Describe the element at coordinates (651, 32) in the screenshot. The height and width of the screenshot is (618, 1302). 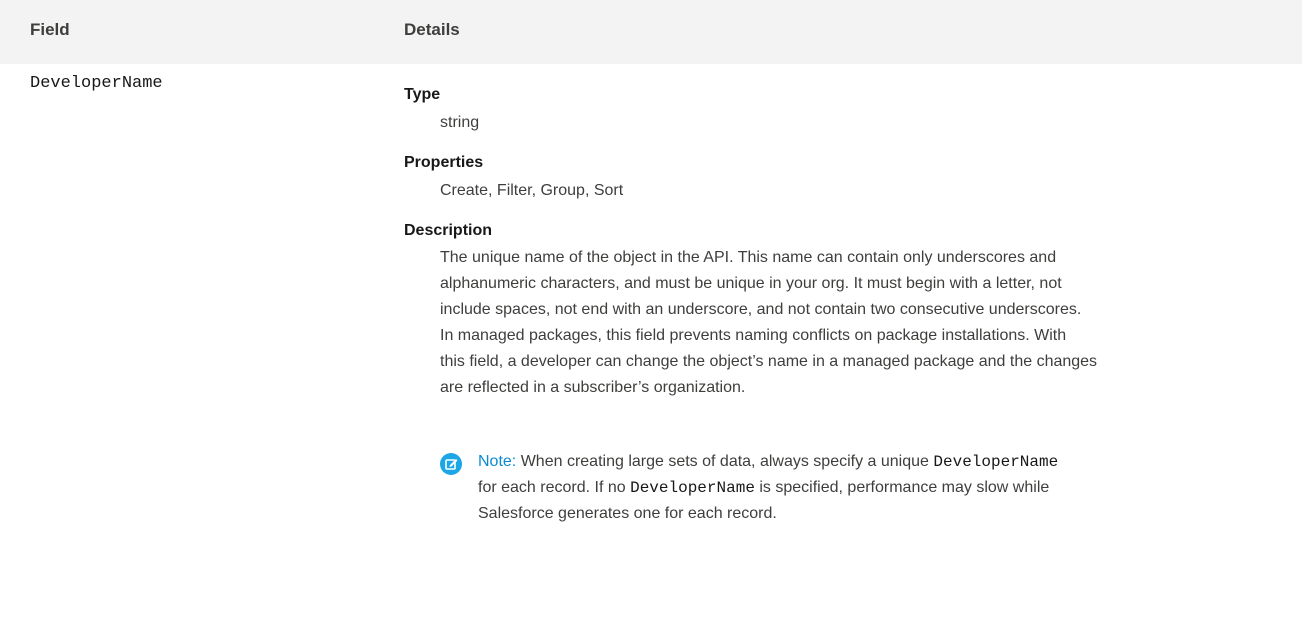
I see `table-header-row: Field Details` at that location.